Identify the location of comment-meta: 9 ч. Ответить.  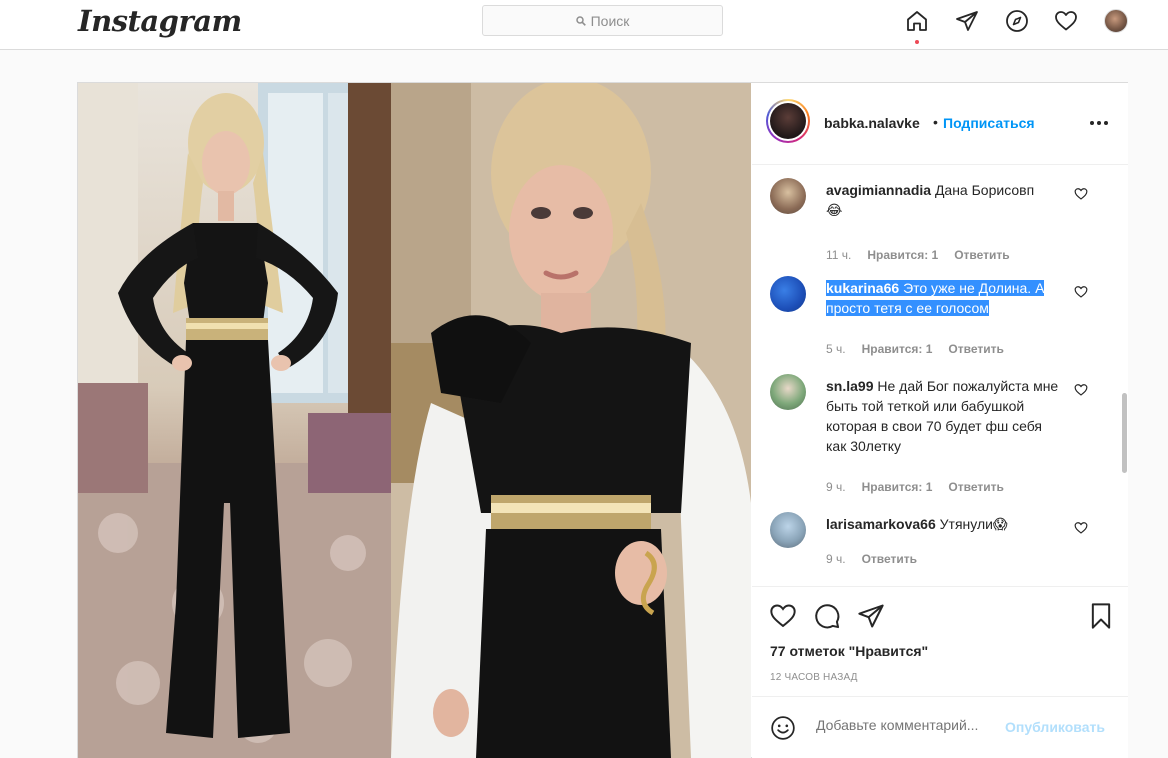
(871, 559).